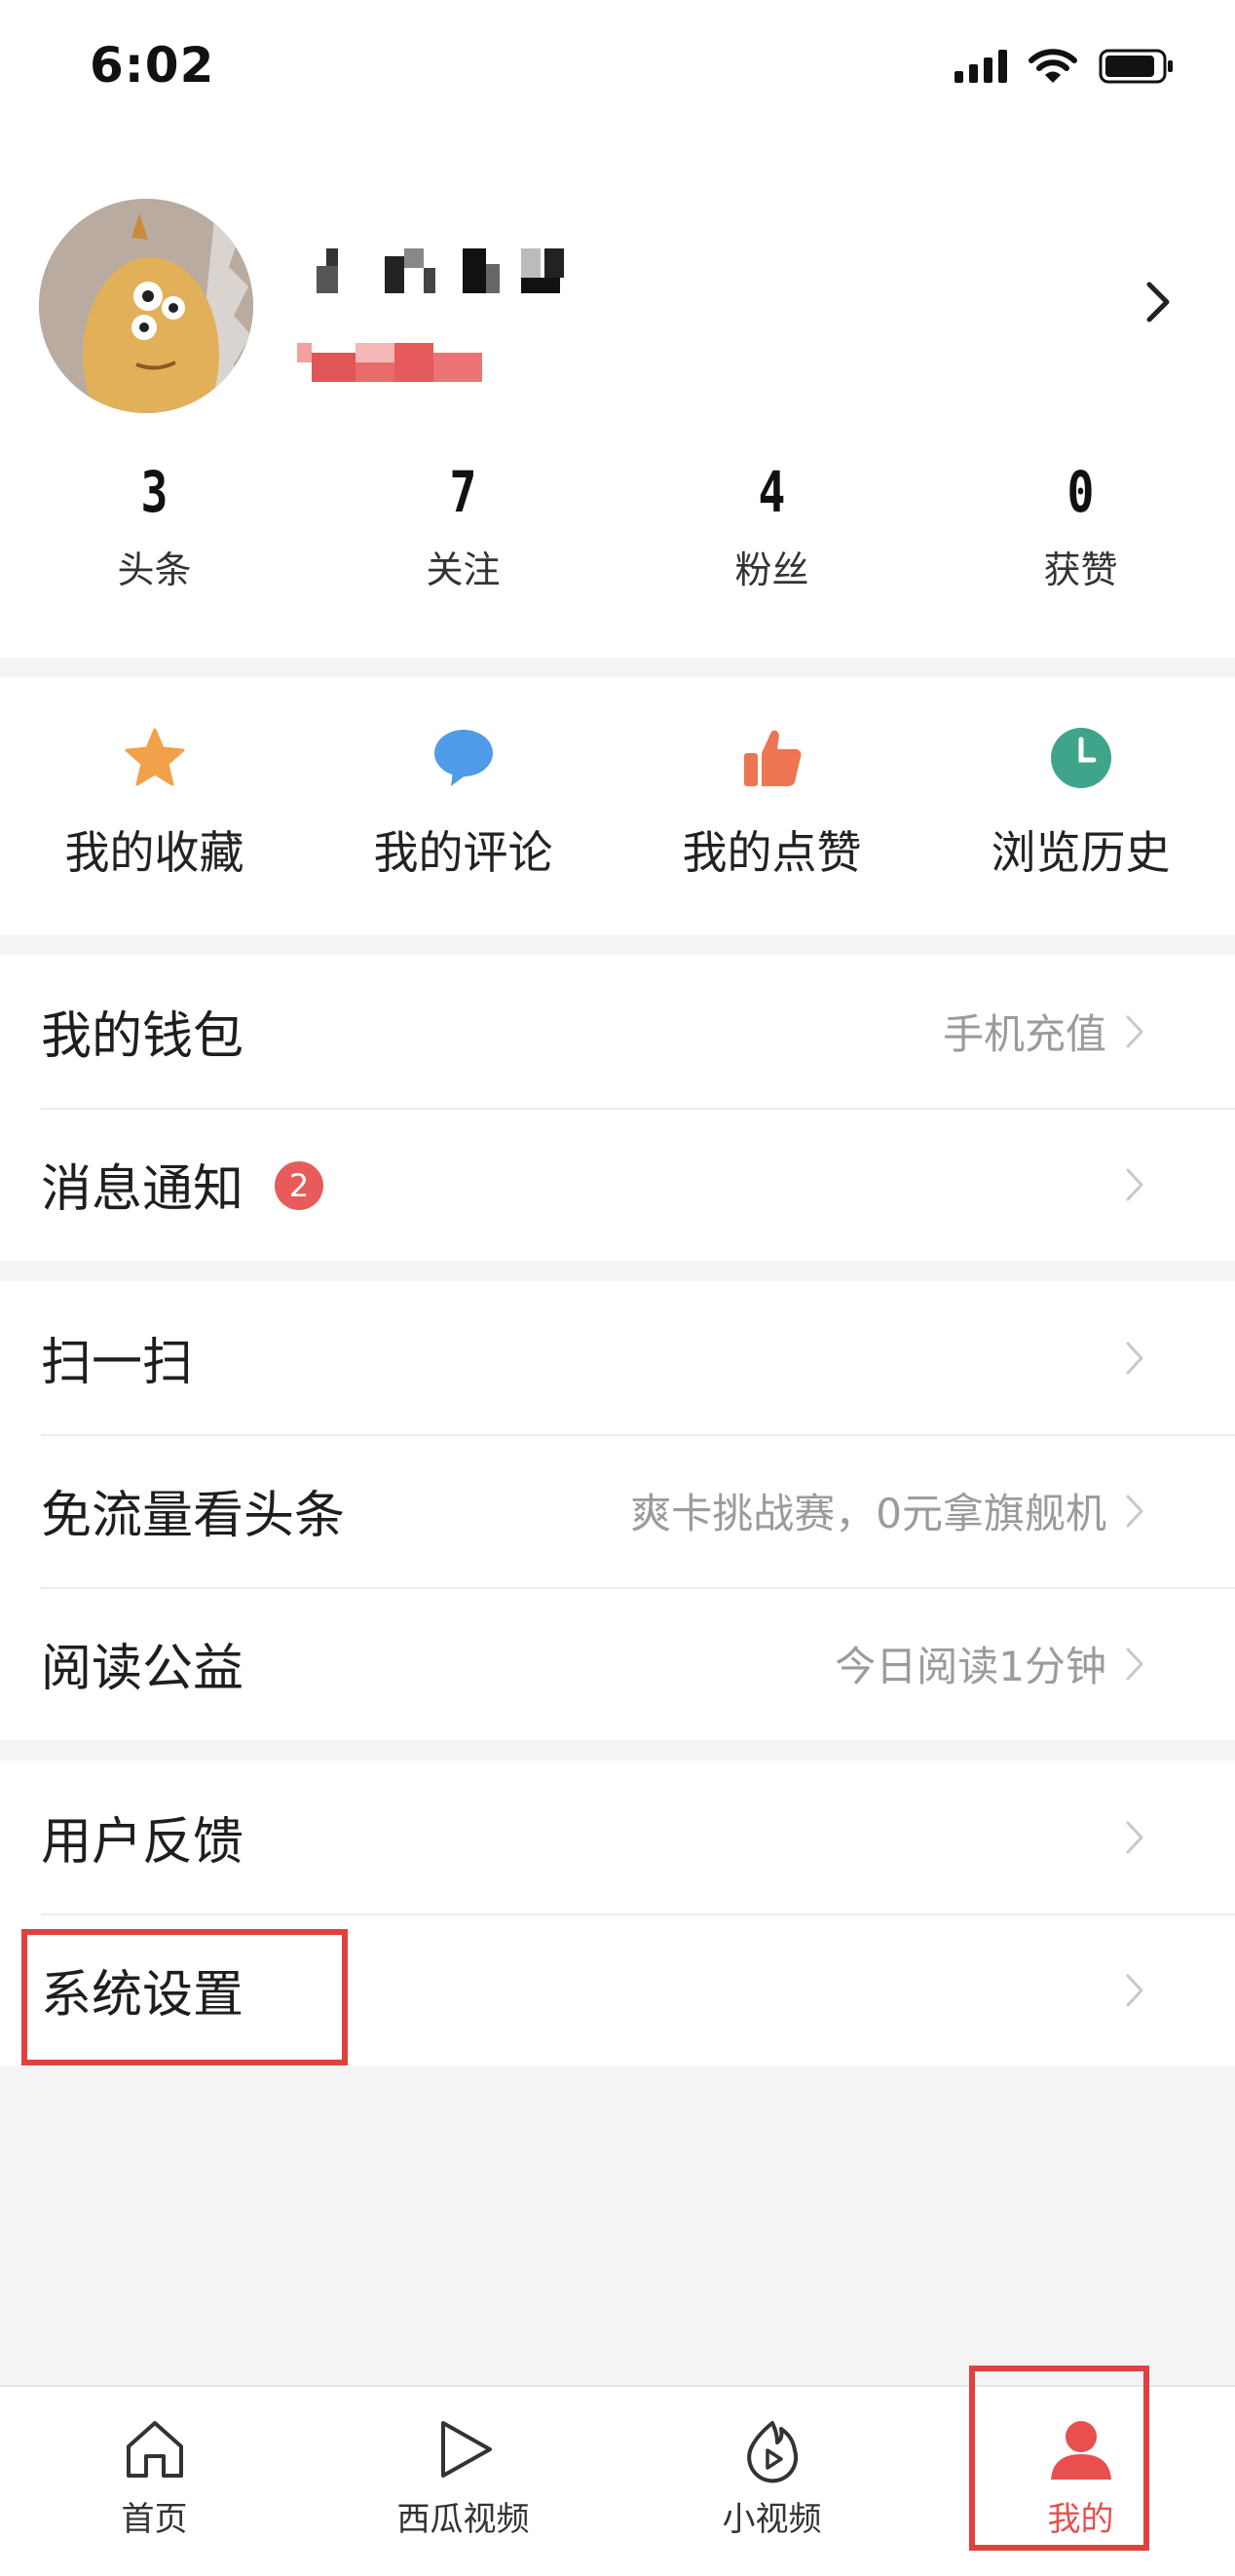  I want to click on quick-label: 我的点赞, so click(772, 852).